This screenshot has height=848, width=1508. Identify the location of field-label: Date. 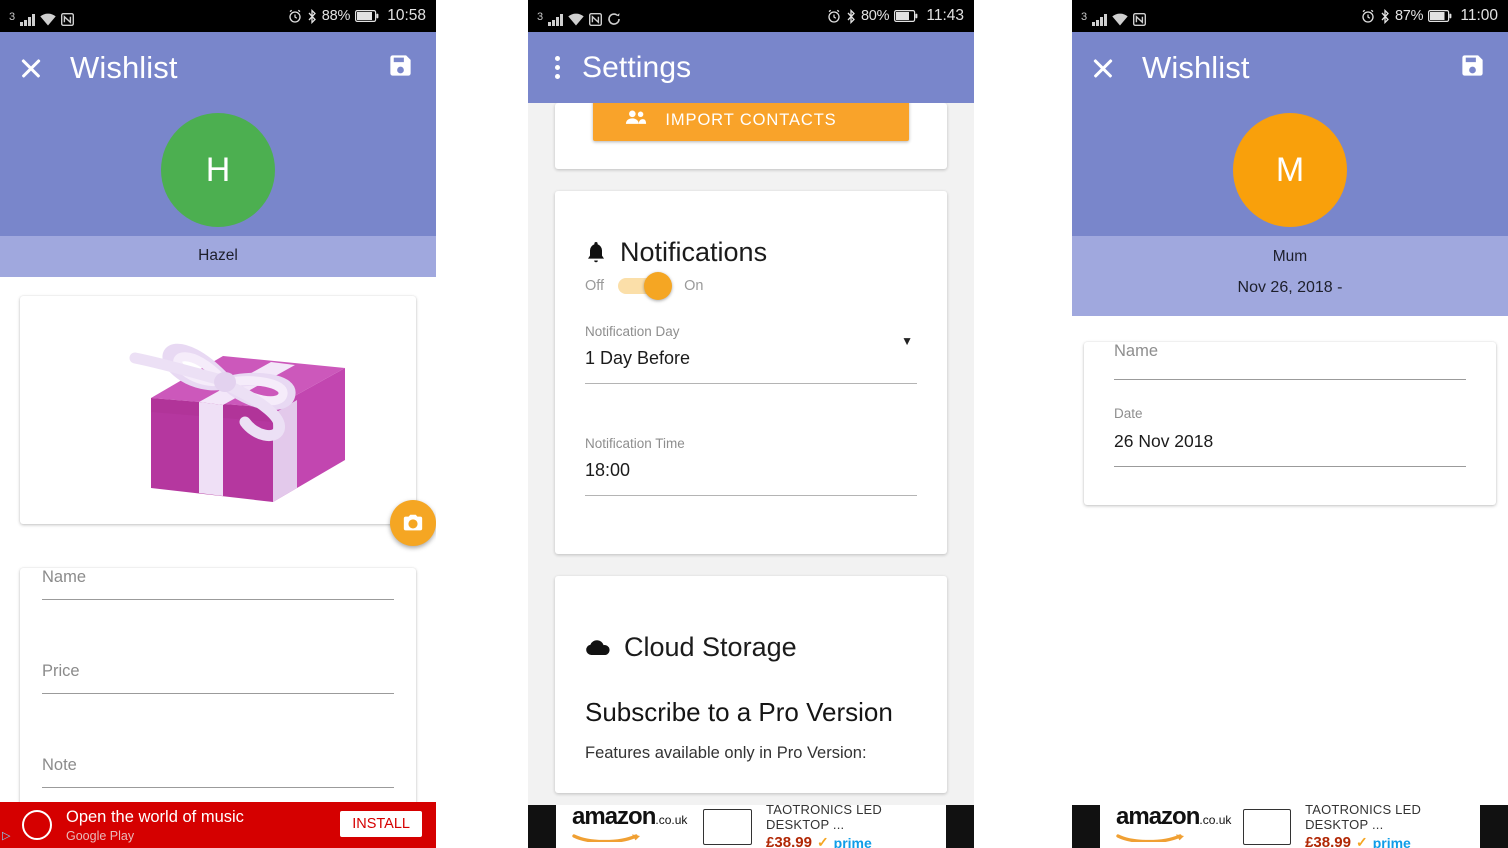
(1128, 413).